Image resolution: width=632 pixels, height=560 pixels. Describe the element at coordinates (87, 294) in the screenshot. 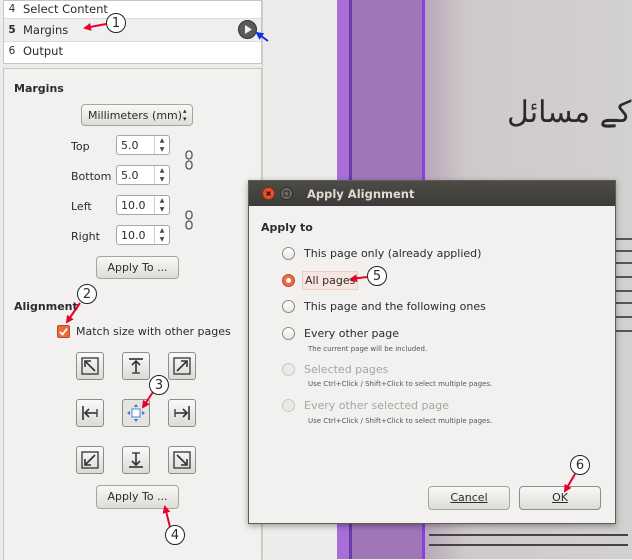

I see `callout-2: 2` at that location.